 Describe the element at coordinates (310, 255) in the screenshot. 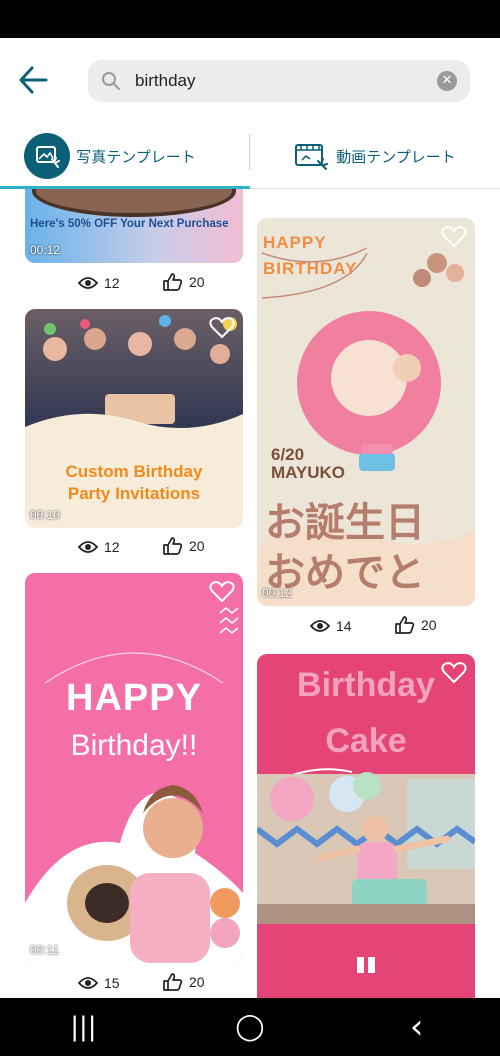

I see `card-banner-text: HAPPY BIRTHDAY` at that location.